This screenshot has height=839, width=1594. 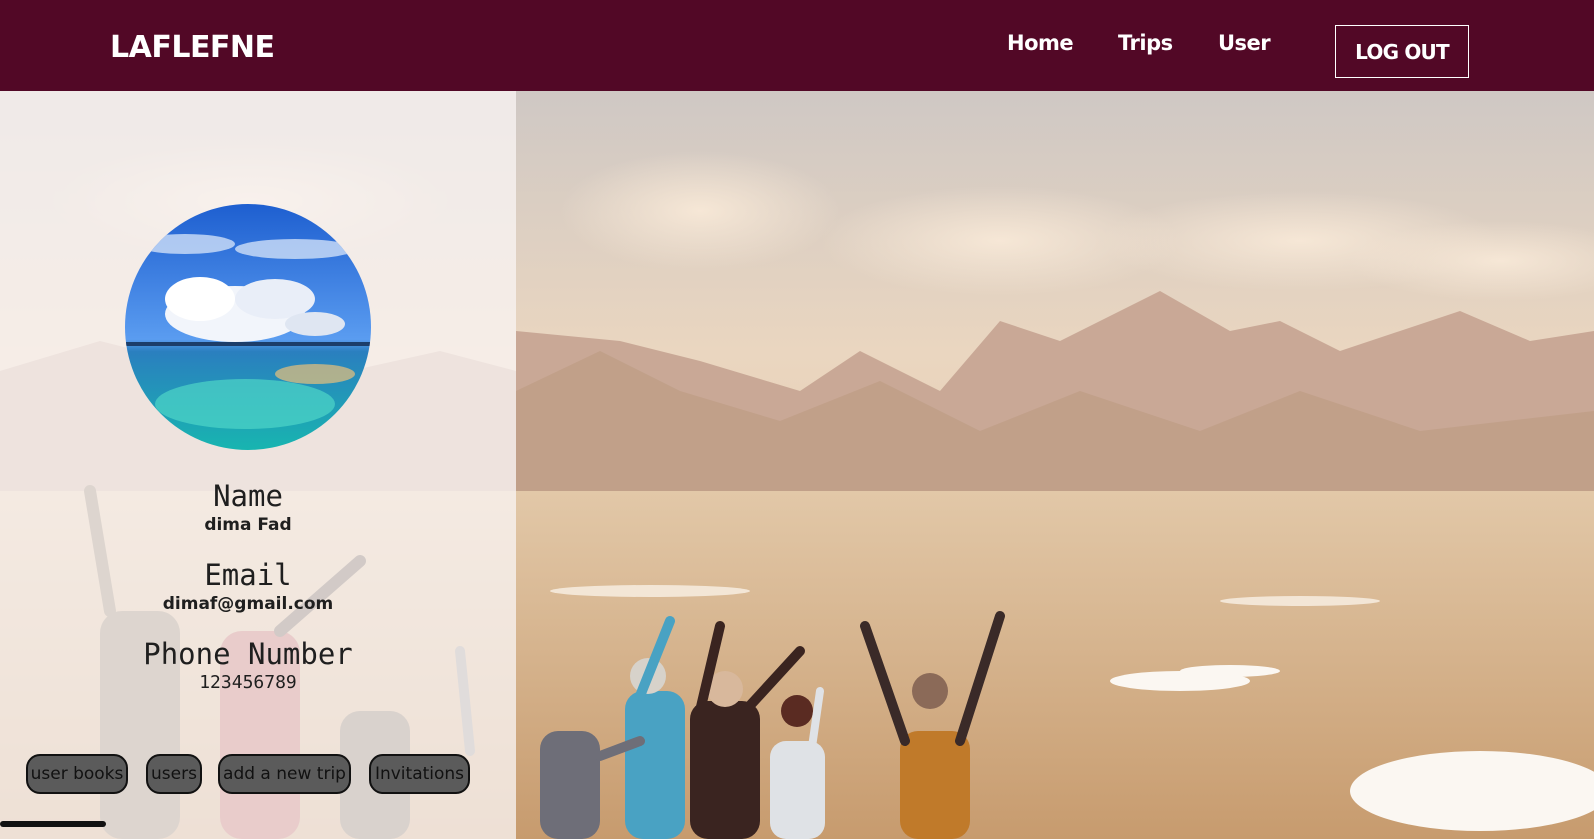 I want to click on name-label: Name, so click(x=248, y=496).